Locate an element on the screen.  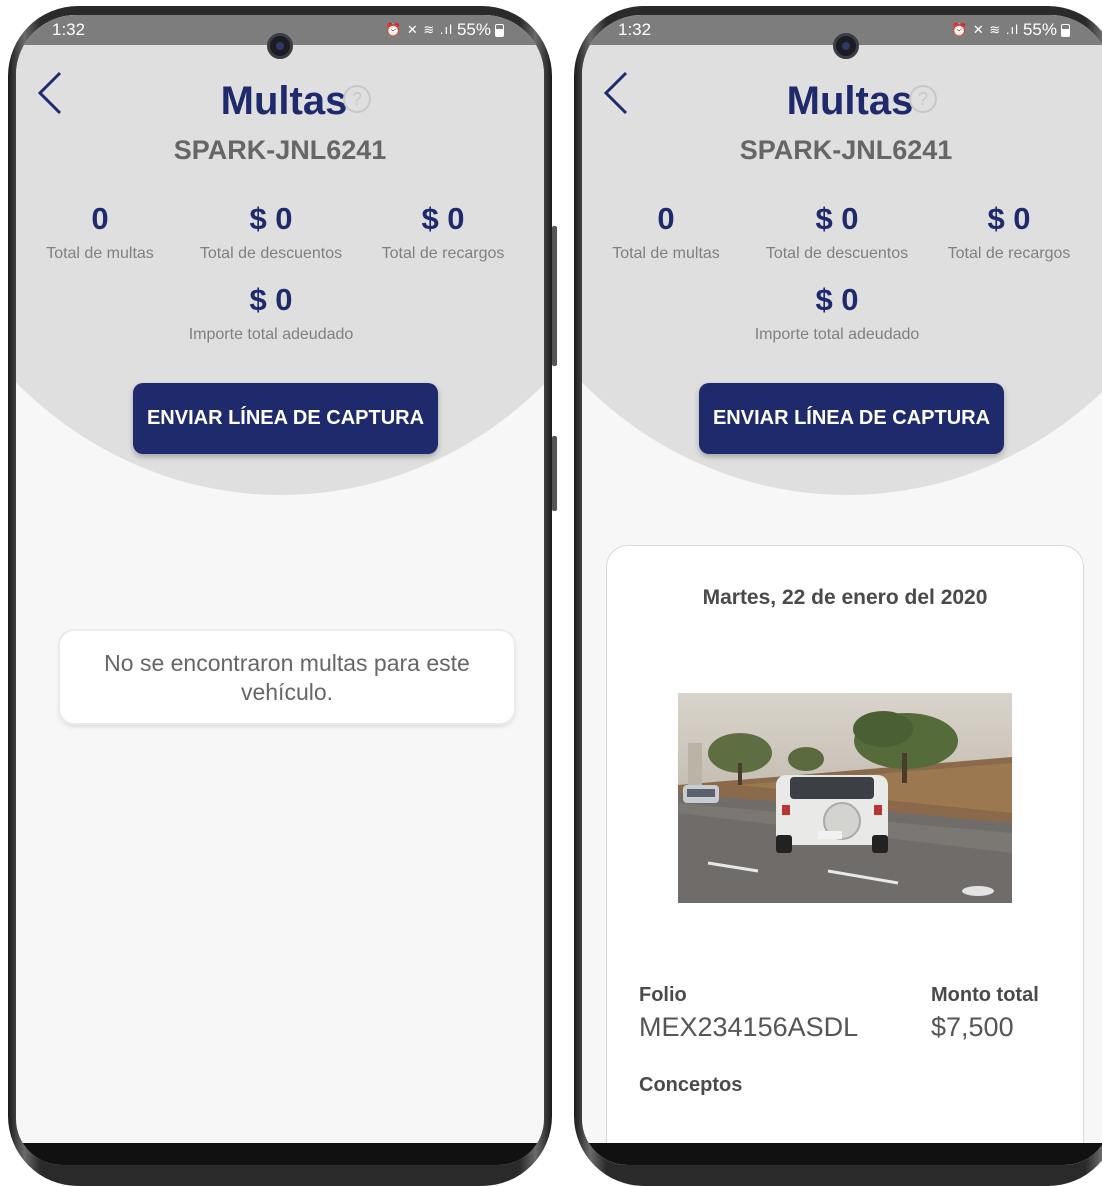
concepts-label: Conceptos is located at coordinates (691, 1085).